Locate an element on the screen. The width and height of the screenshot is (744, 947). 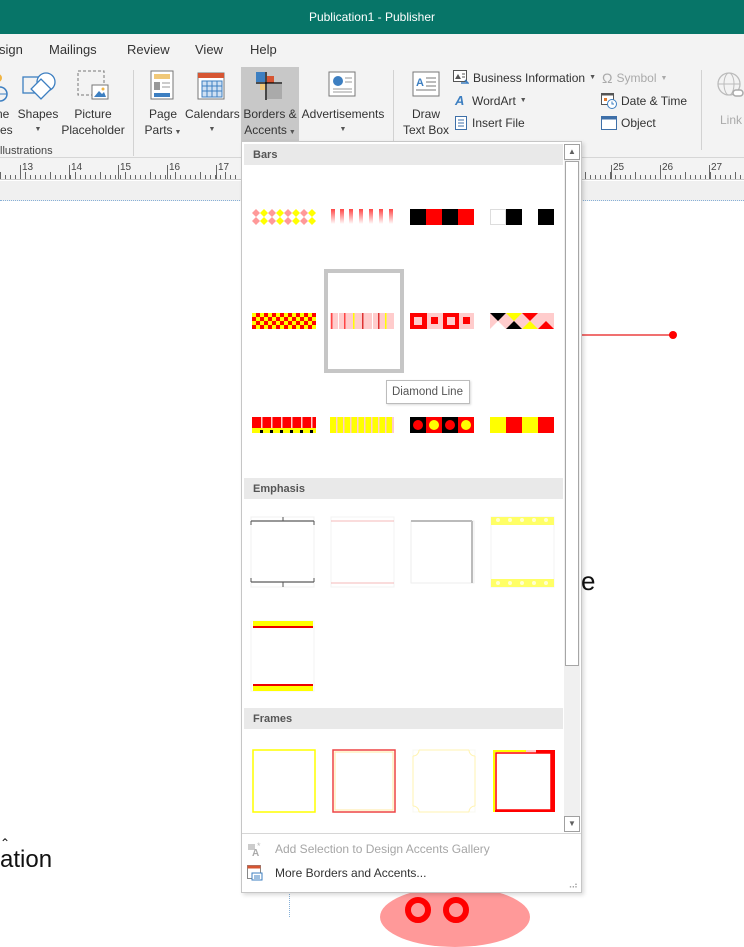
advertisements-caret-icon: ▼ is located at coordinates (343, 129).